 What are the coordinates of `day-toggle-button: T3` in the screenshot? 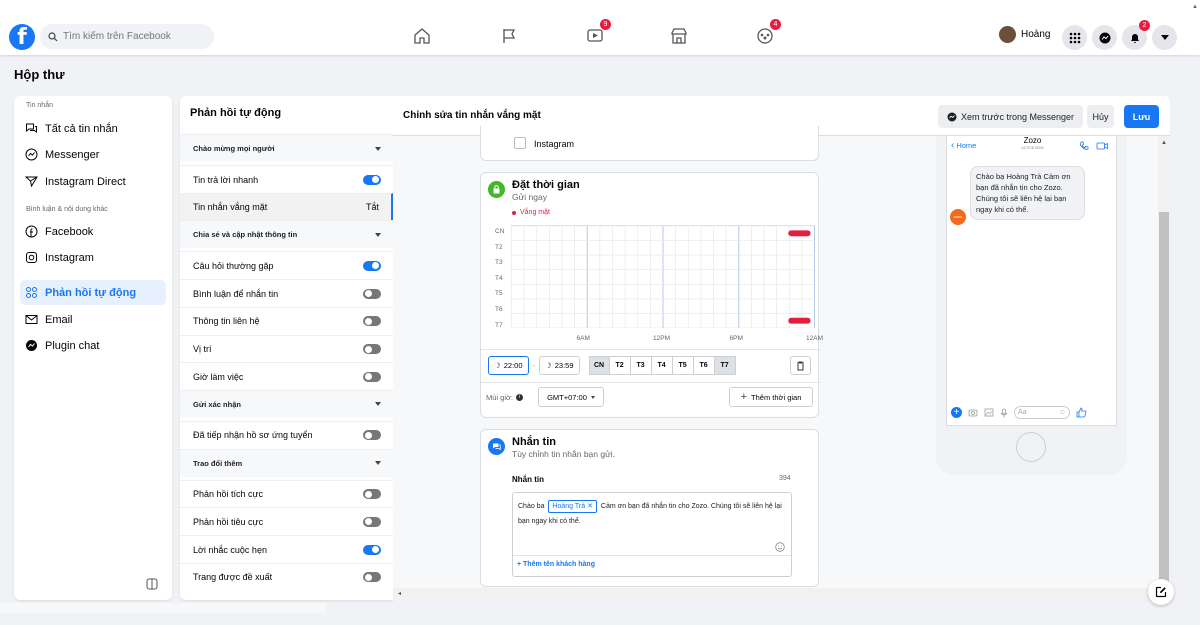 It's located at (641, 365).